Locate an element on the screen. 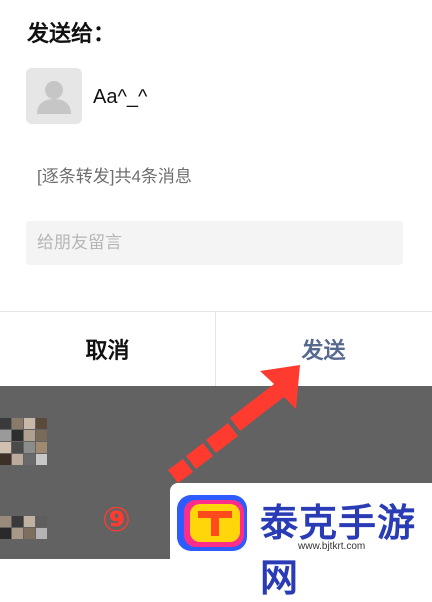 The width and height of the screenshot is (432, 602). dialog-title: 发送给： is located at coordinates (71, 33).